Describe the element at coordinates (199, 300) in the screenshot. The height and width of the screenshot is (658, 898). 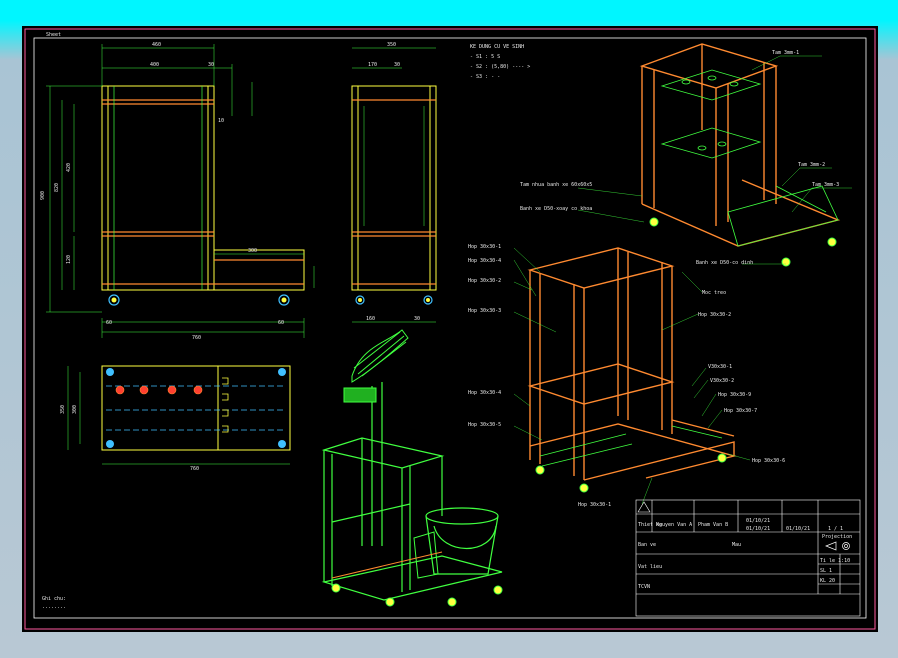
I see `front-wheels` at that location.